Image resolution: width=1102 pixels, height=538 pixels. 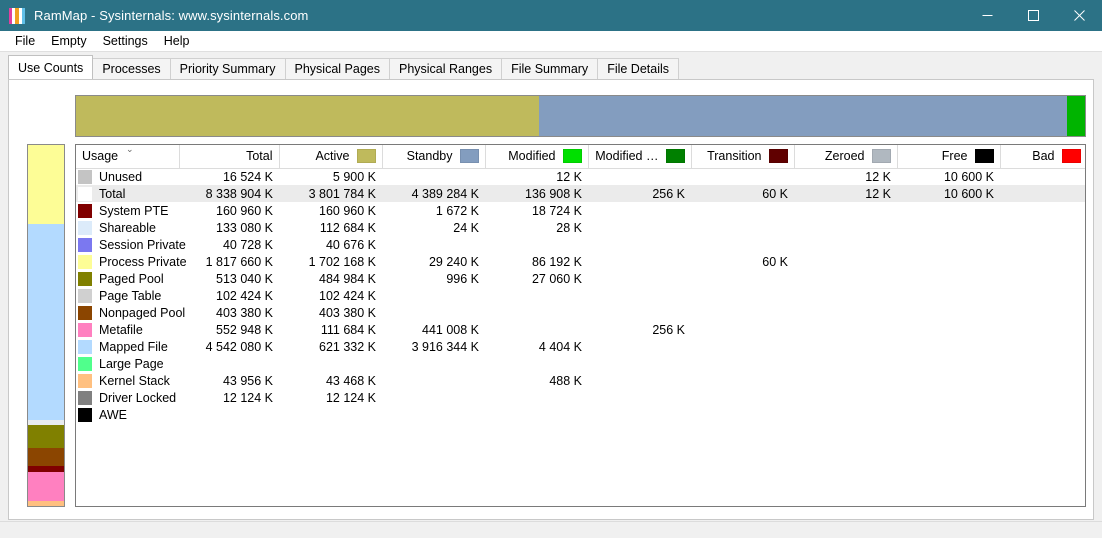 What do you see at coordinates (337, 68) in the screenshot?
I see `tab-physical-pages: Physical Pages` at bounding box center [337, 68].